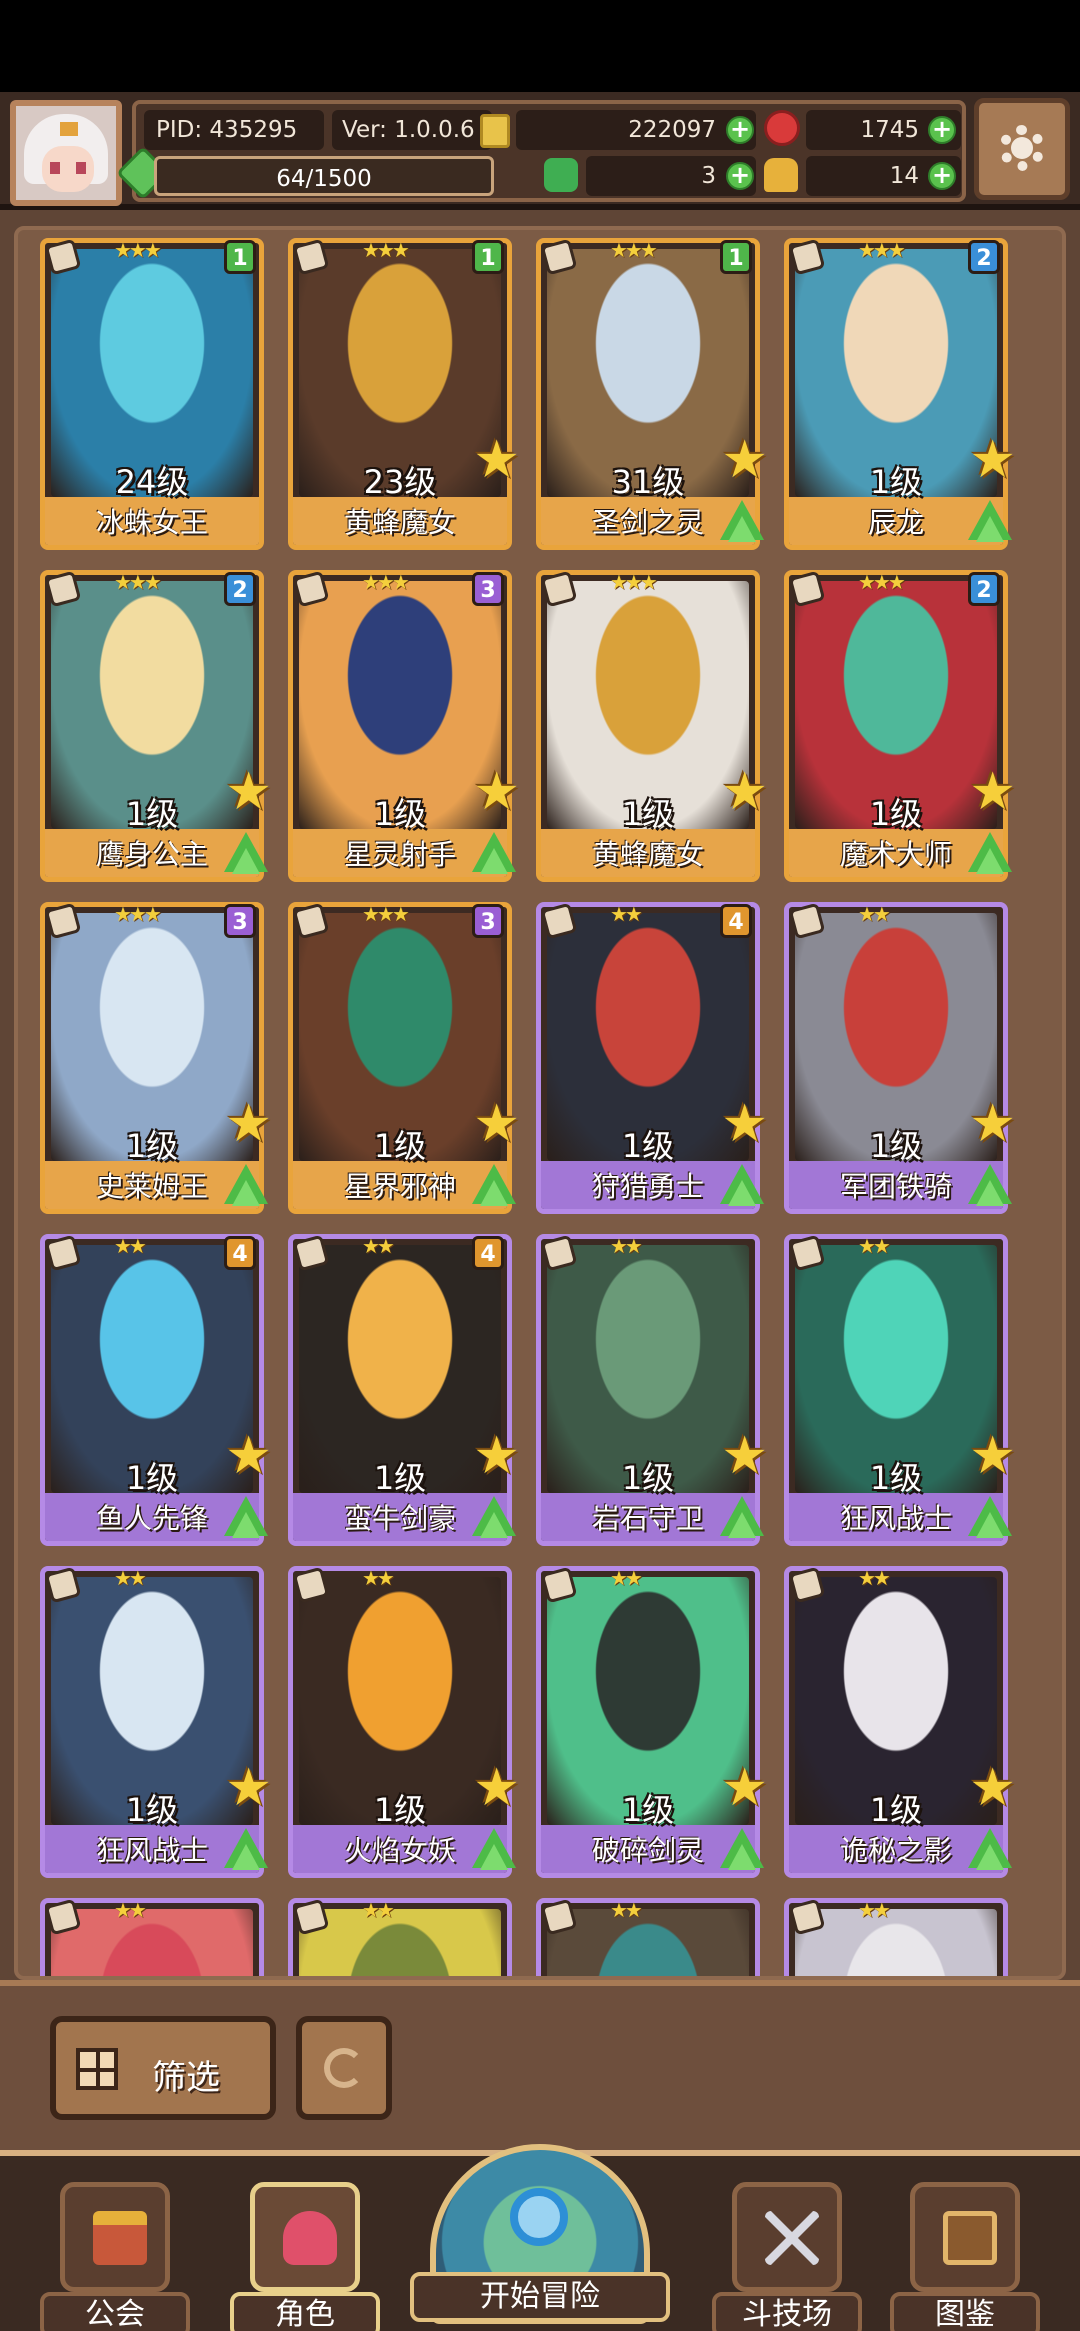 This screenshot has height=2331, width=1080. I want to click on character-card: 31级 圣剑之灵 ★★★ 1 ★, so click(652, 398).